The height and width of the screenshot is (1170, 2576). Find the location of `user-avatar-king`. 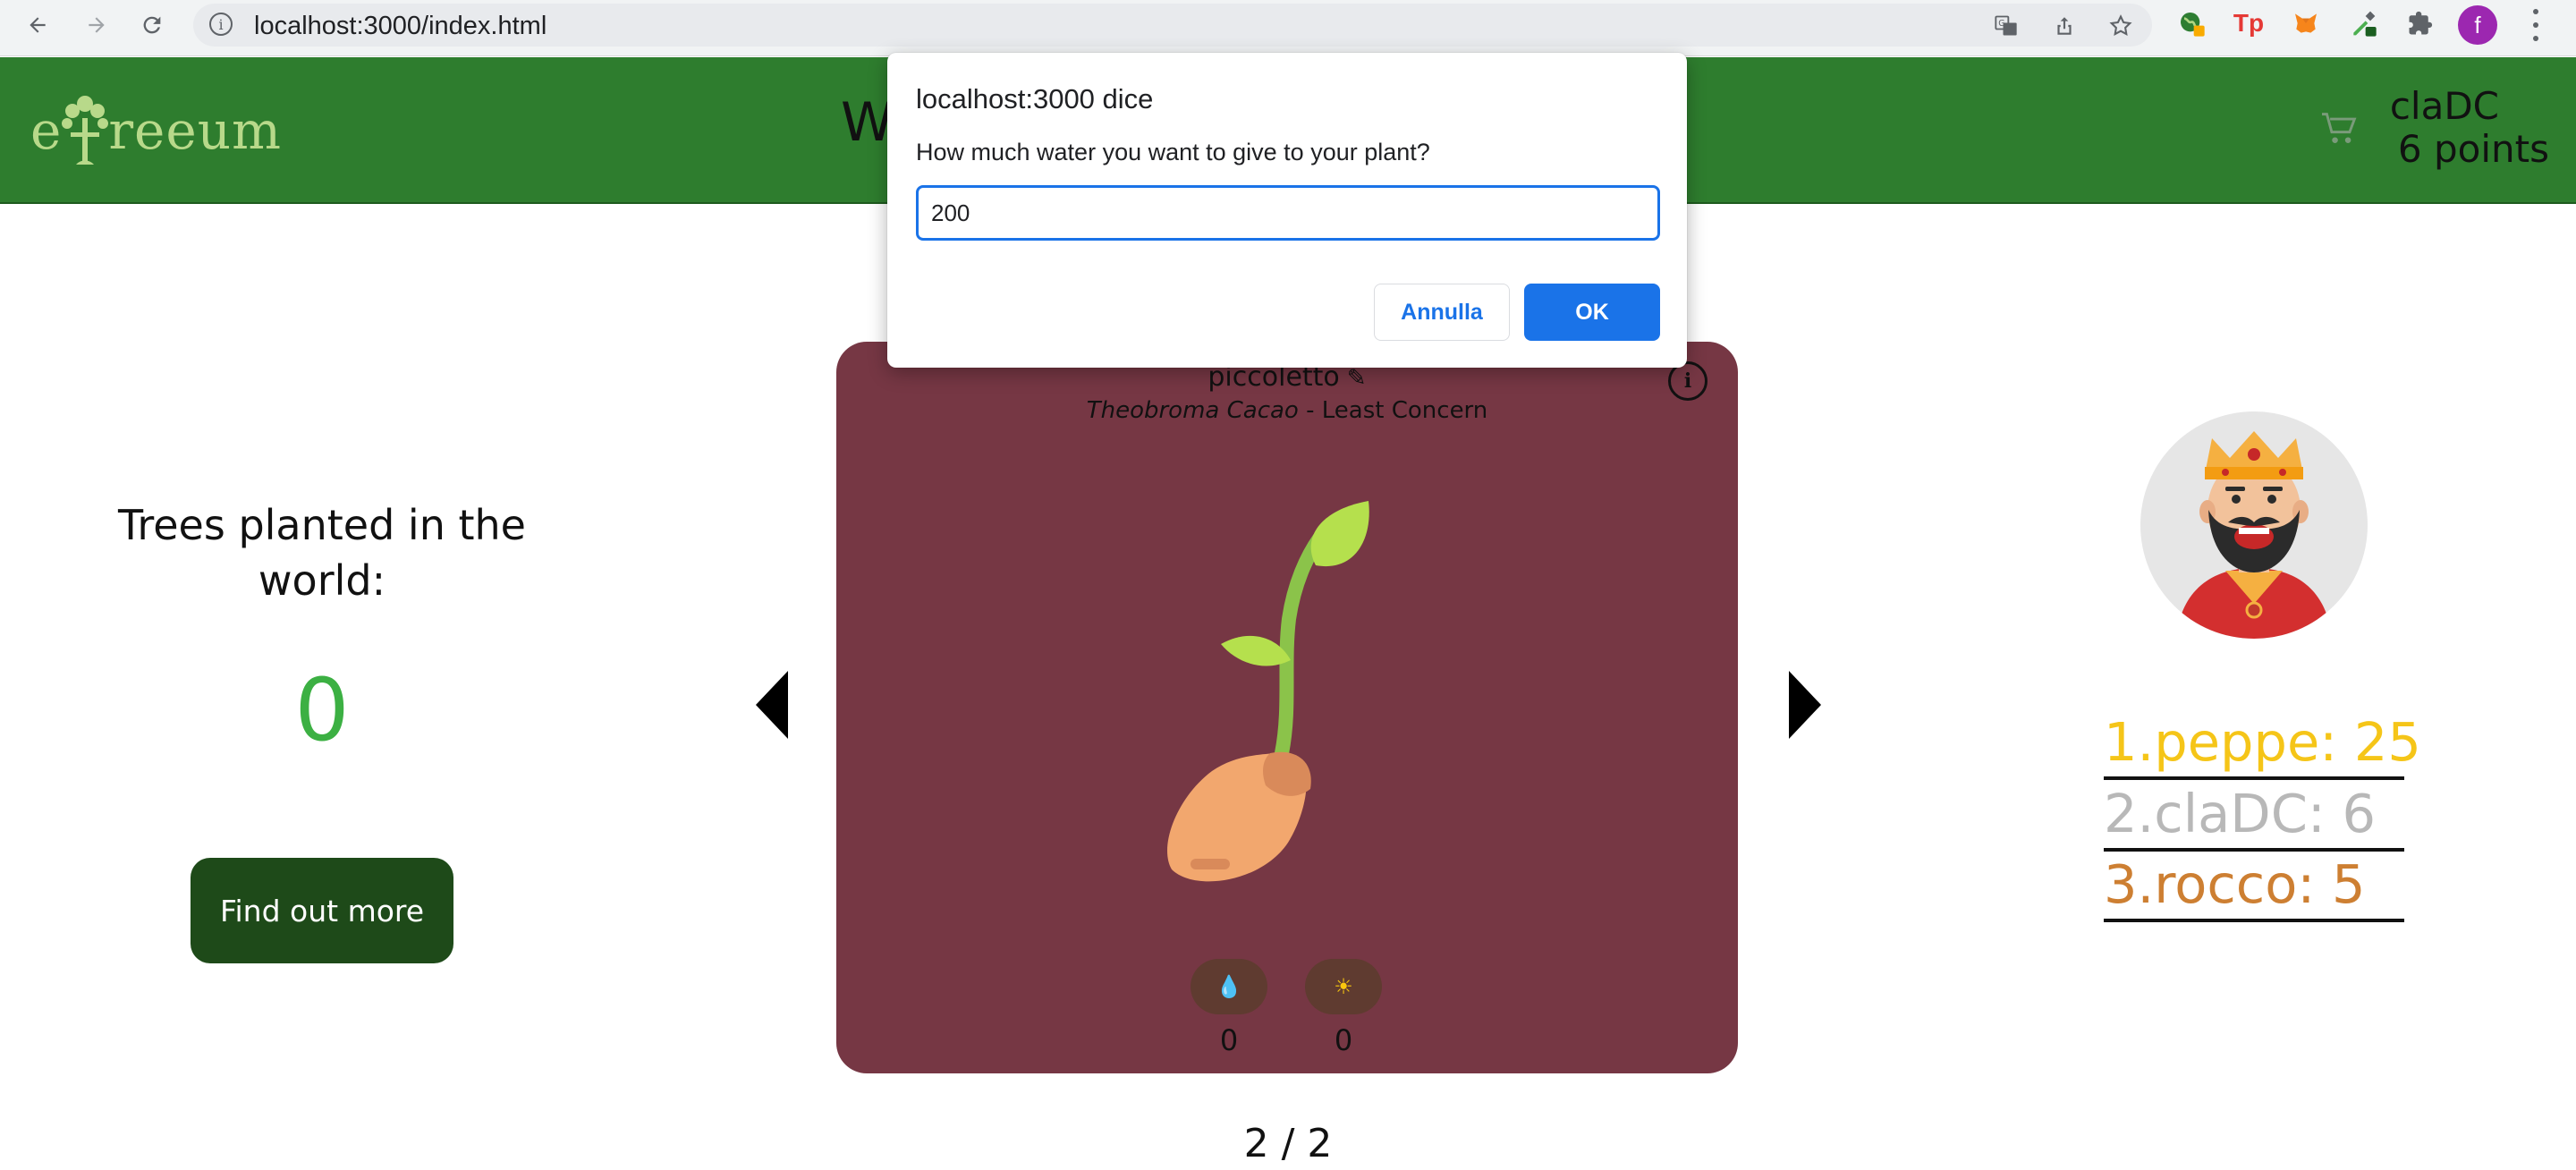

user-avatar-king is located at coordinates (2254, 525).